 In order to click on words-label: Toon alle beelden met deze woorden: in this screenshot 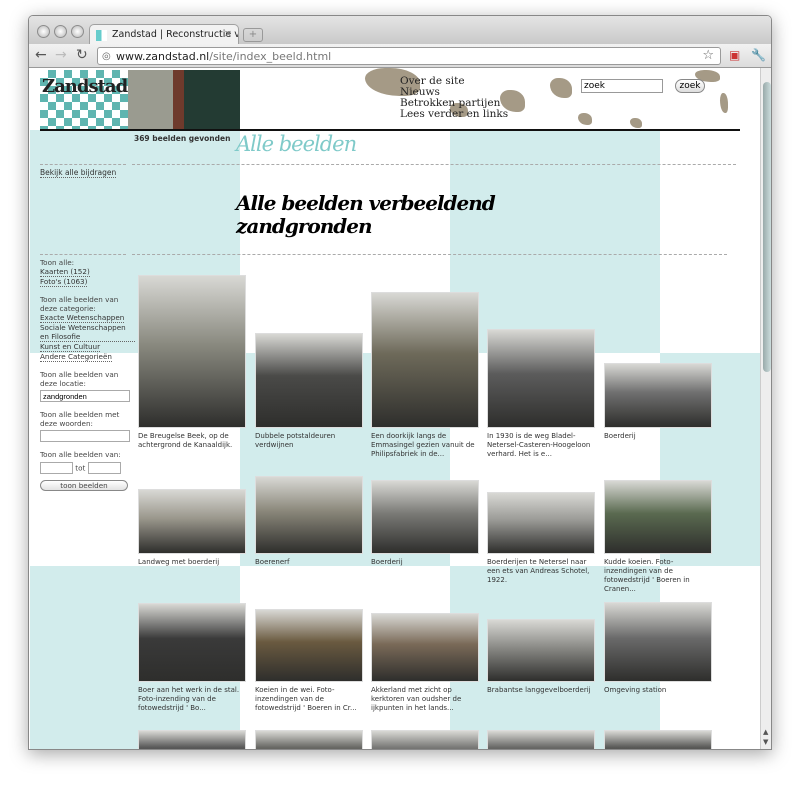, I will do `click(80, 419)`.